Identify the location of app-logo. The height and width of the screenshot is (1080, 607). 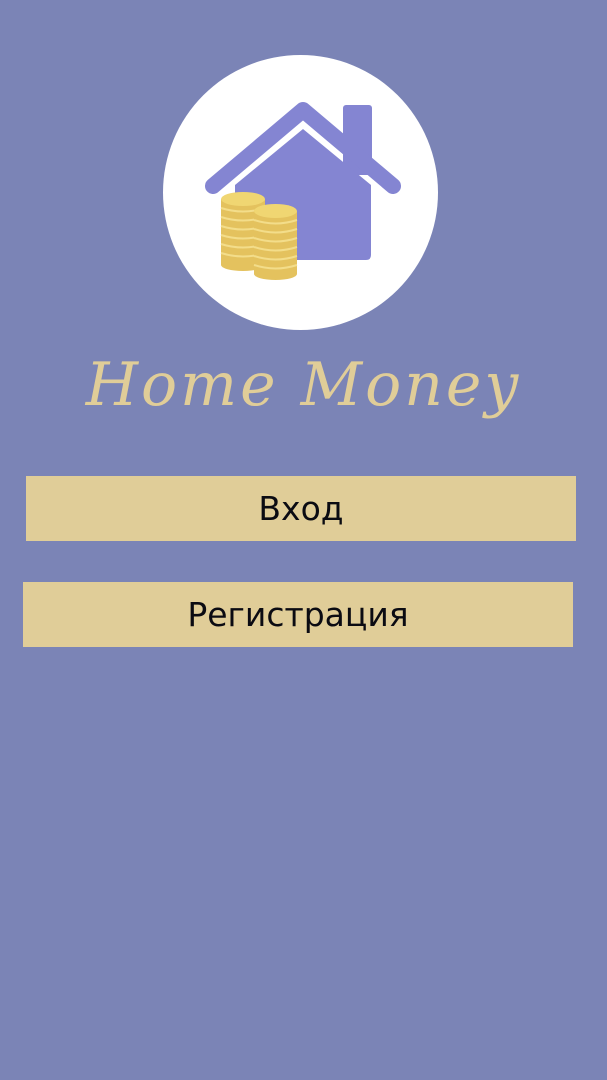
(300, 192).